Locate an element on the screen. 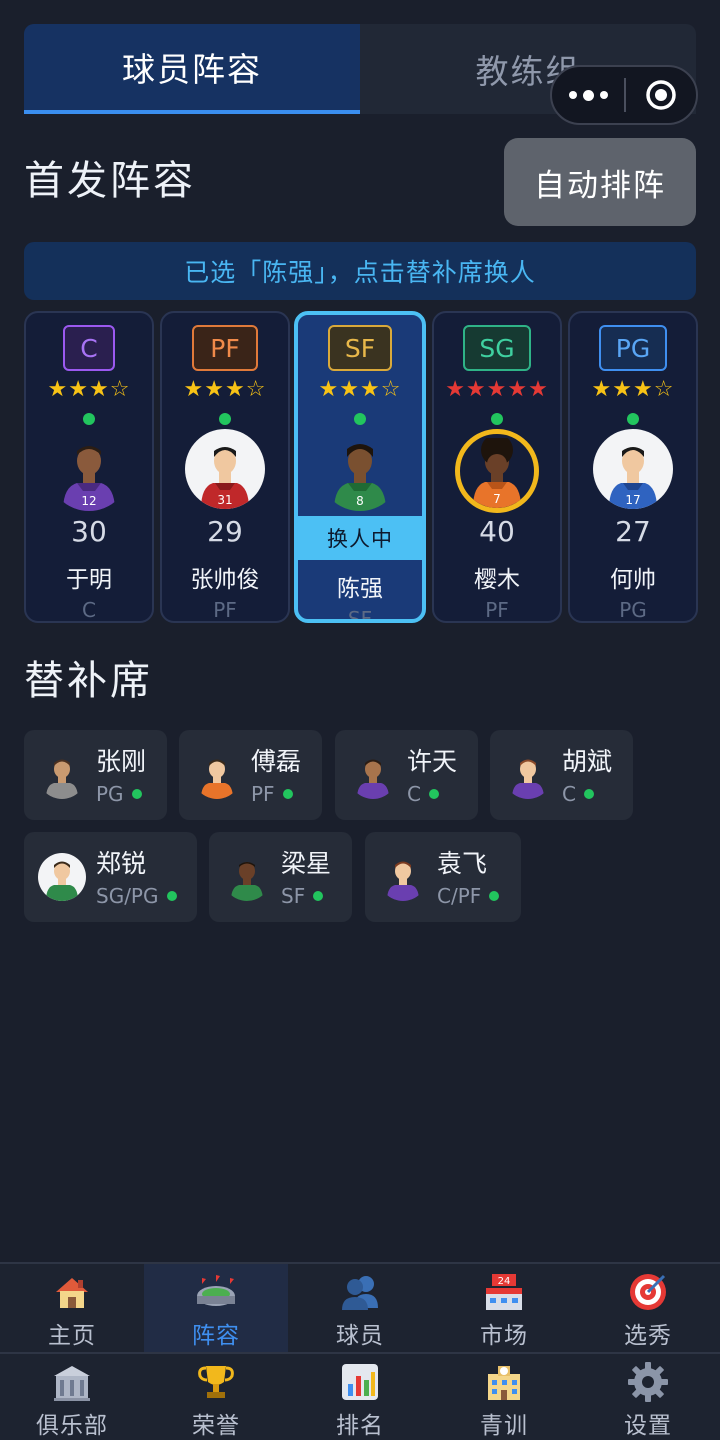 The image size is (720, 1440). nav-label: 市场 is located at coordinates (504, 1336).